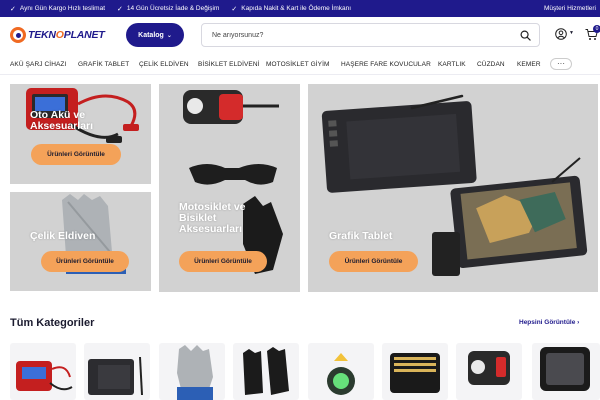 This screenshot has width=600, height=400. I want to click on banner-steel-glove: Çelik Eldiven Ürünleri Görüntüle, so click(80, 241).